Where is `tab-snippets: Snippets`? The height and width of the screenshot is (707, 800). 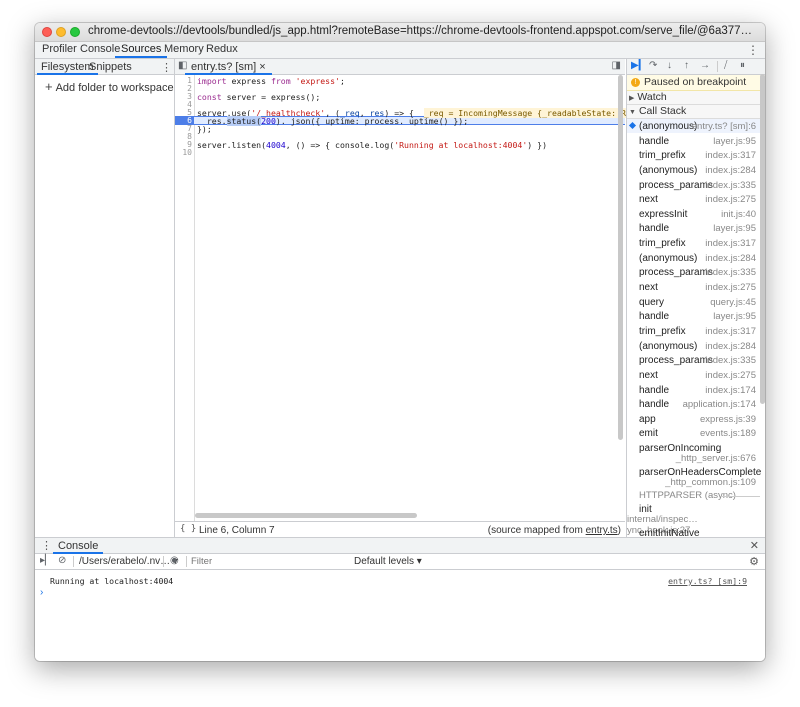 tab-snippets: Snippets is located at coordinates (110, 67).